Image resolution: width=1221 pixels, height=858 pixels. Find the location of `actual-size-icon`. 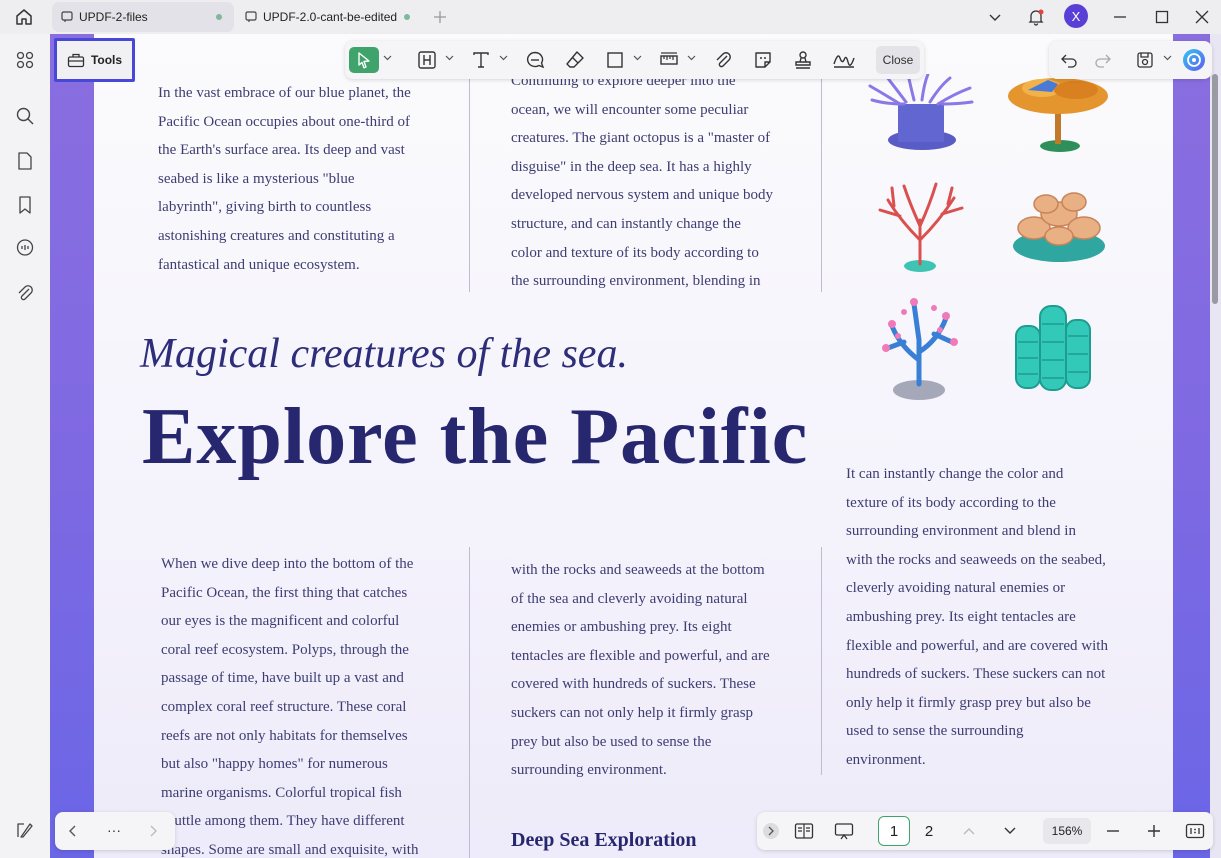

actual-size-icon is located at coordinates (1195, 831).